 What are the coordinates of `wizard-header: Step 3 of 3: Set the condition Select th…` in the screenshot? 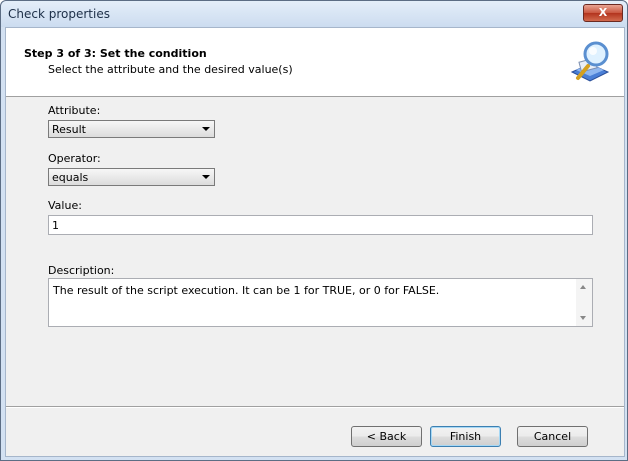 It's located at (315, 62).